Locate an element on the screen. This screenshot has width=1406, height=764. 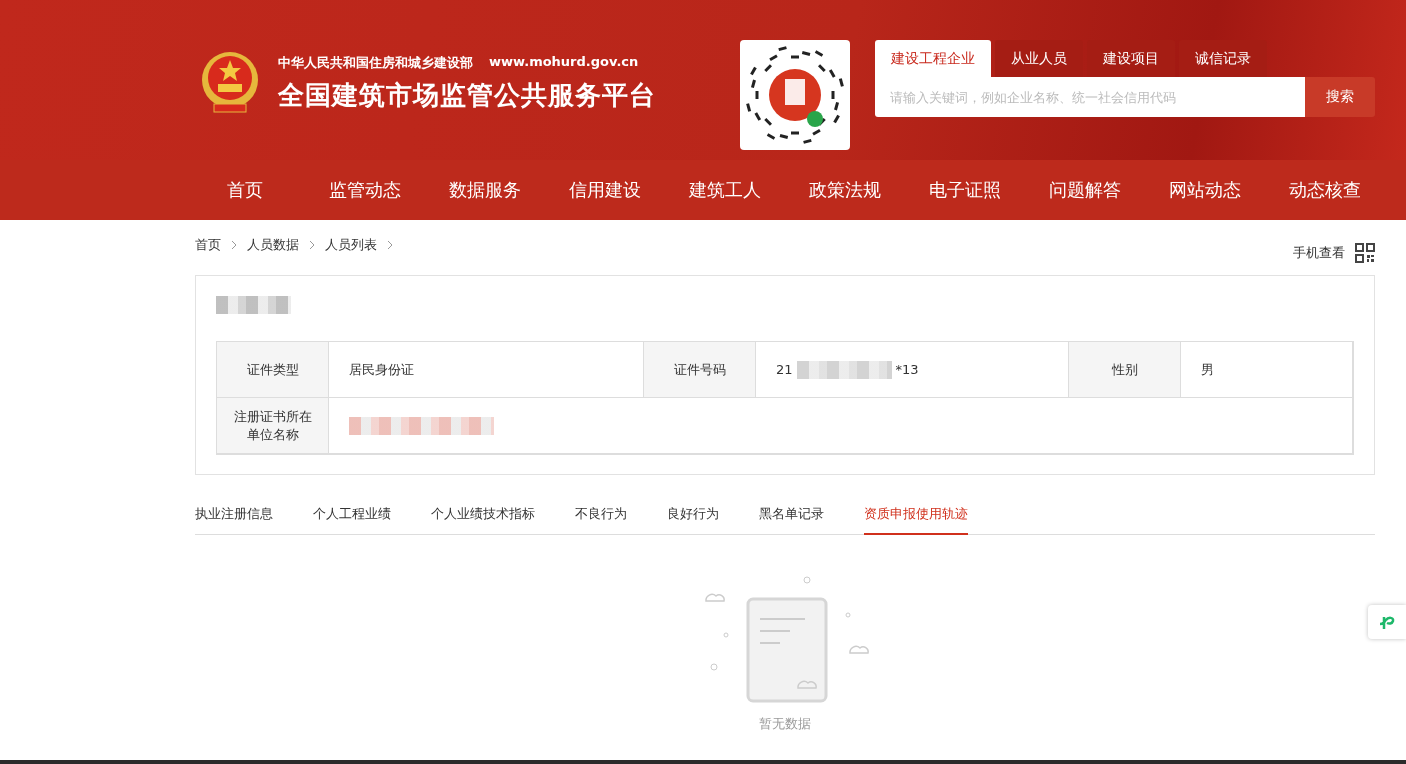
table-label: 性别 is located at coordinates (1125, 370).